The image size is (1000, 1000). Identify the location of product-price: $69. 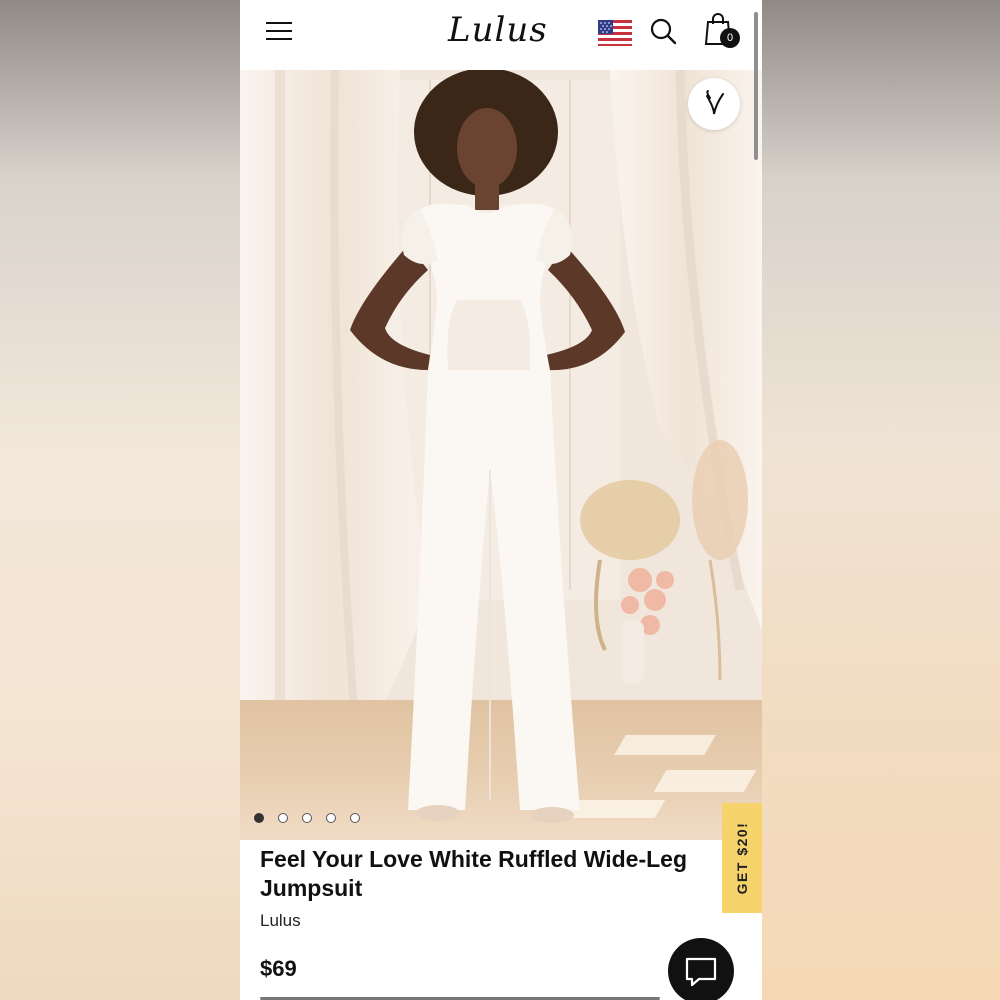
(278, 968).